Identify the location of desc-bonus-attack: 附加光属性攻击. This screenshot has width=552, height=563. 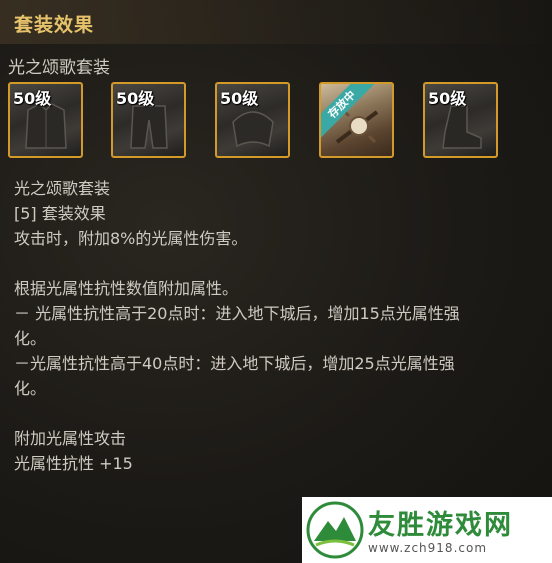
(70, 438).